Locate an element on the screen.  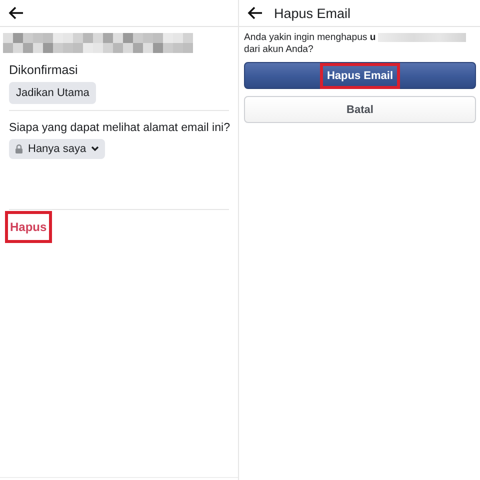
confirm-message: Anda yakin ingin menghapus u is located at coordinates (310, 37).